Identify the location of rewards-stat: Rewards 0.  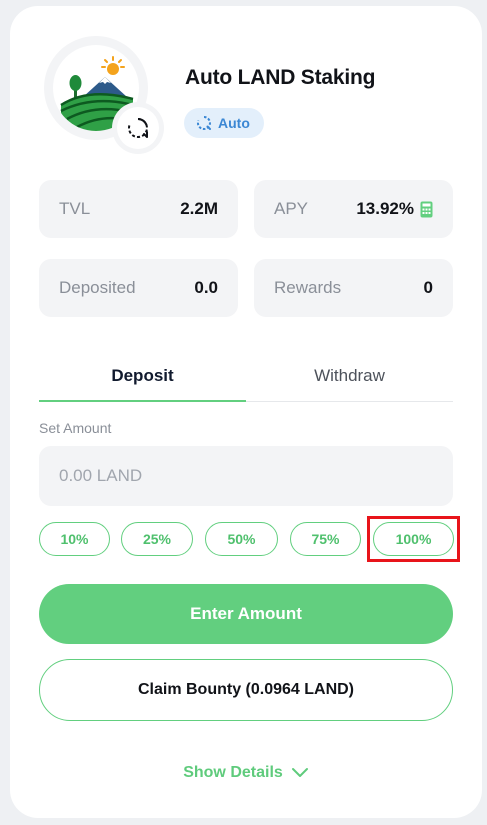
(353, 288).